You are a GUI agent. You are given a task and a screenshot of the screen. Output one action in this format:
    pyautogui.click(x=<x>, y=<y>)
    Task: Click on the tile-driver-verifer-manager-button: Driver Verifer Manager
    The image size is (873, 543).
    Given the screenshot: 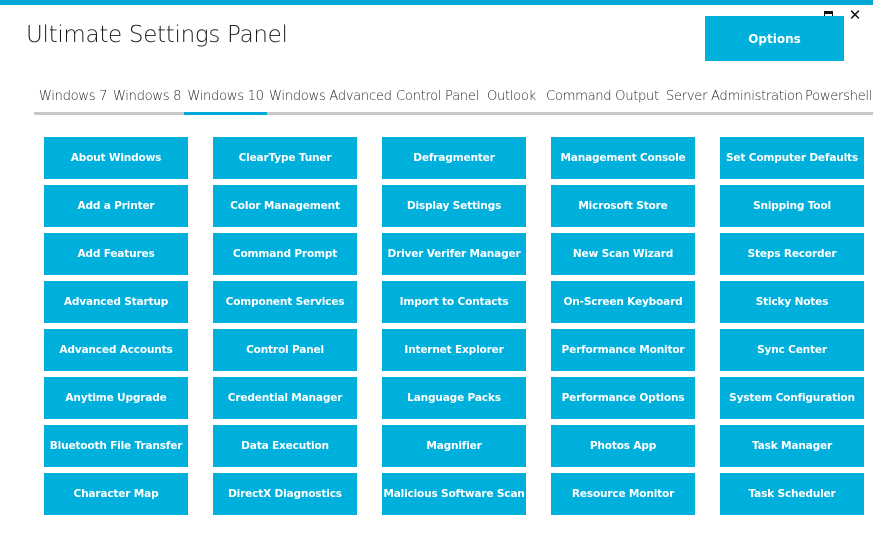 What is the action you would take?
    pyautogui.click(x=454, y=254)
    